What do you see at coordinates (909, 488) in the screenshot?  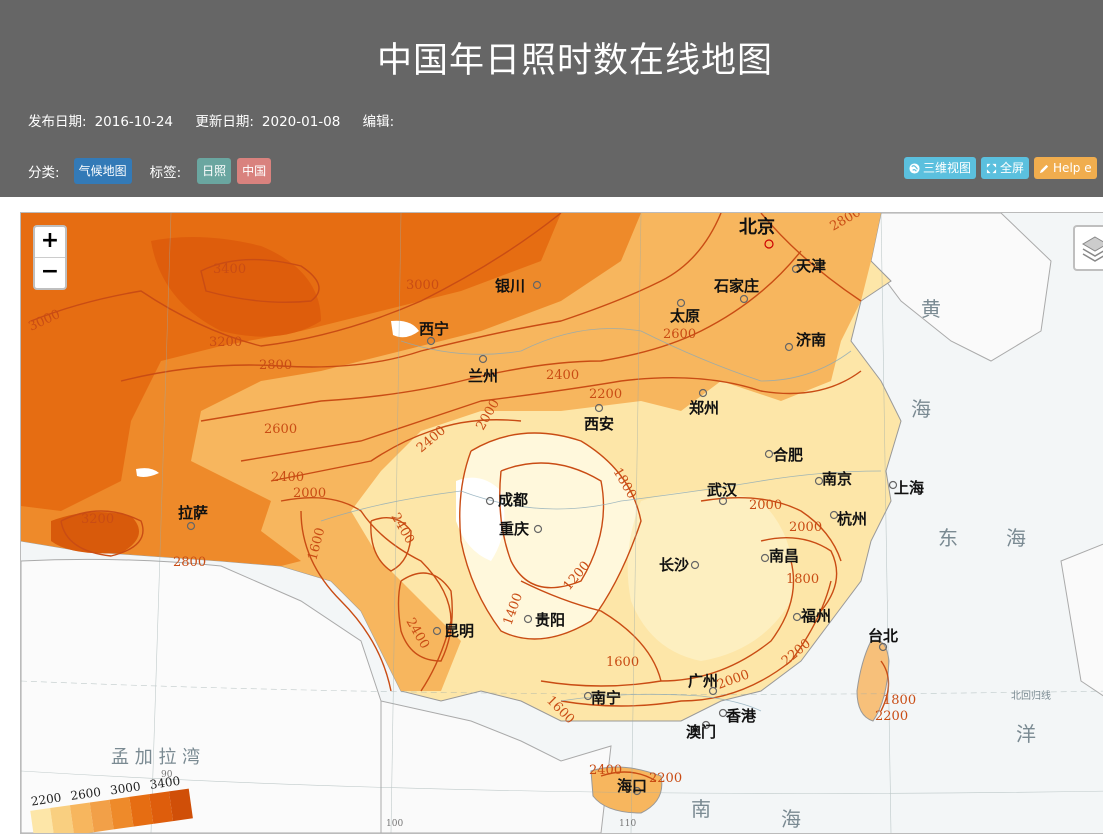 I see `svg-text: 上海` at bounding box center [909, 488].